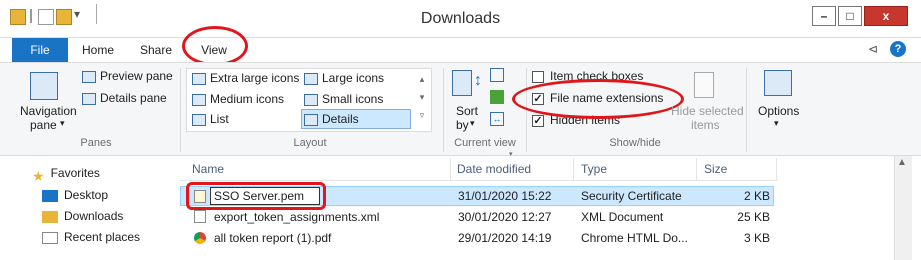 Image resolution: width=921 pixels, height=260 pixels. I want to click on chrome-icon, so click(200, 238).